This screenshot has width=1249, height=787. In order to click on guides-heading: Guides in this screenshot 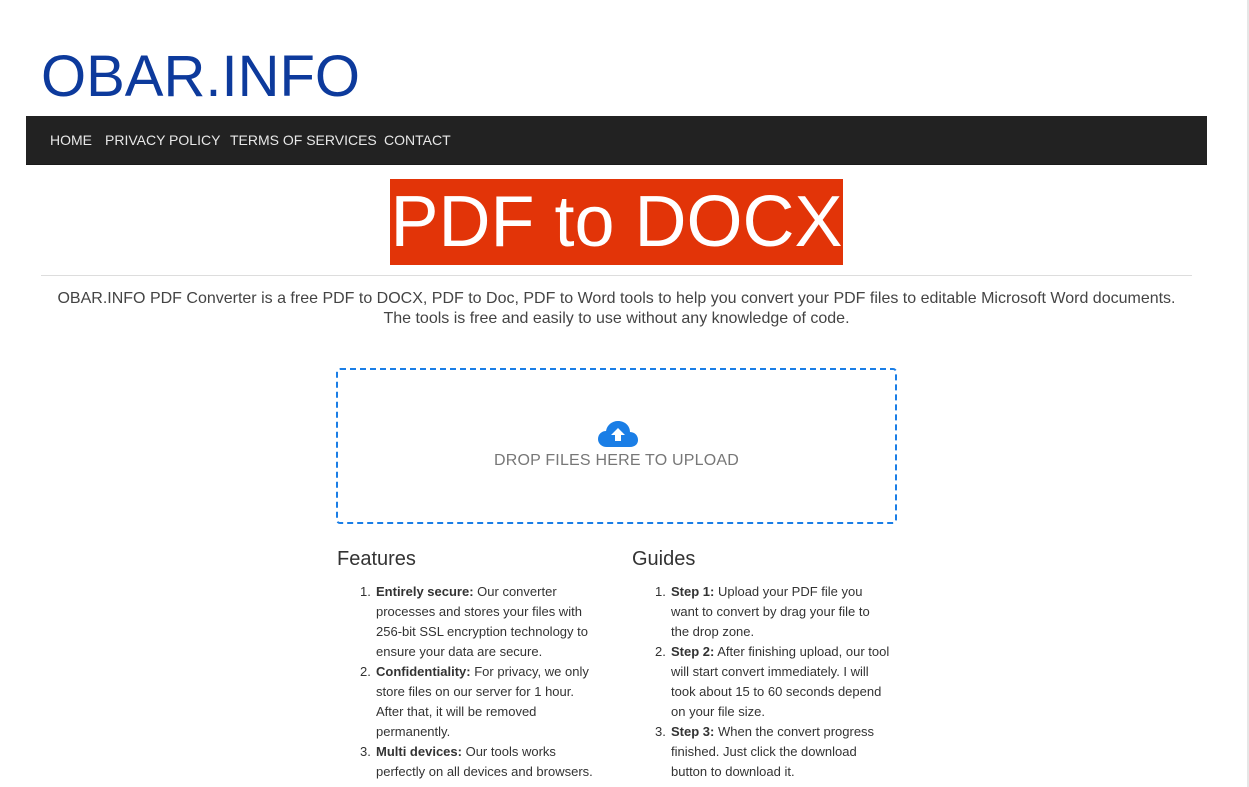, I will do `click(664, 559)`.